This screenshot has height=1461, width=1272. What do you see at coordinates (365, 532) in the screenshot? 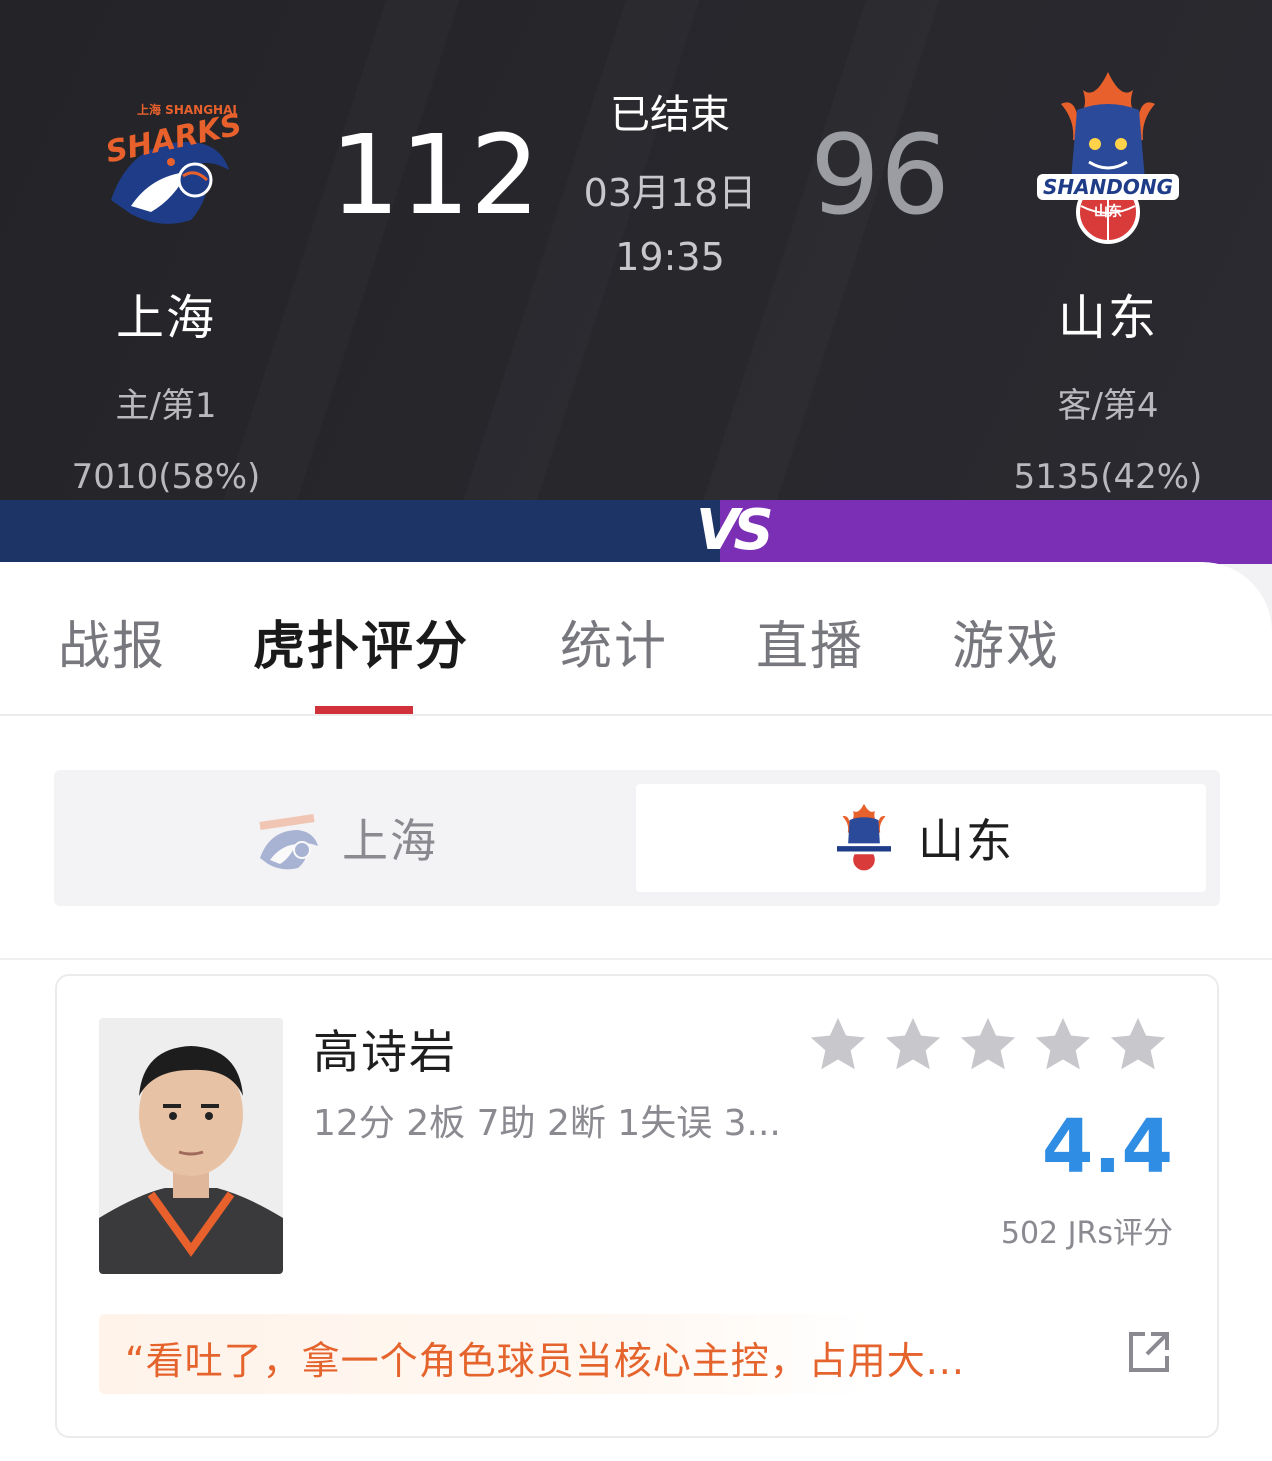
I see `home-vote-bar` at bounding box center [365, 532].